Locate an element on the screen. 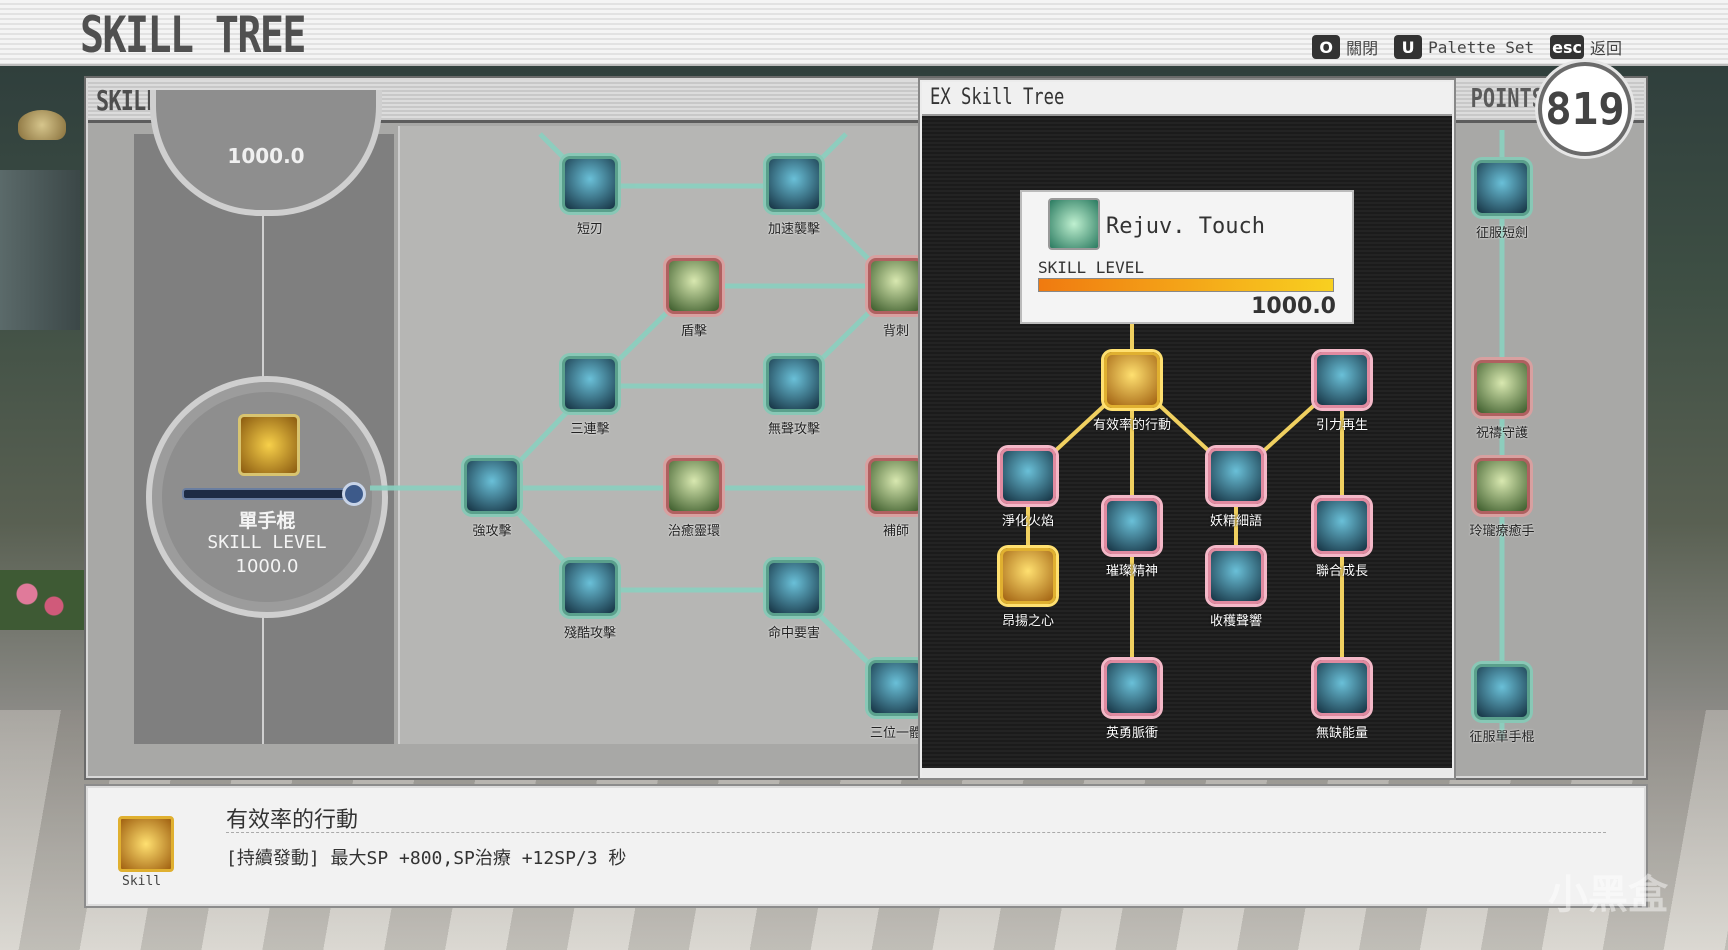 The height and width of the screenshot is (950, 1728). skill-node-label: 命中要害 is located at coordinates (793, 633).